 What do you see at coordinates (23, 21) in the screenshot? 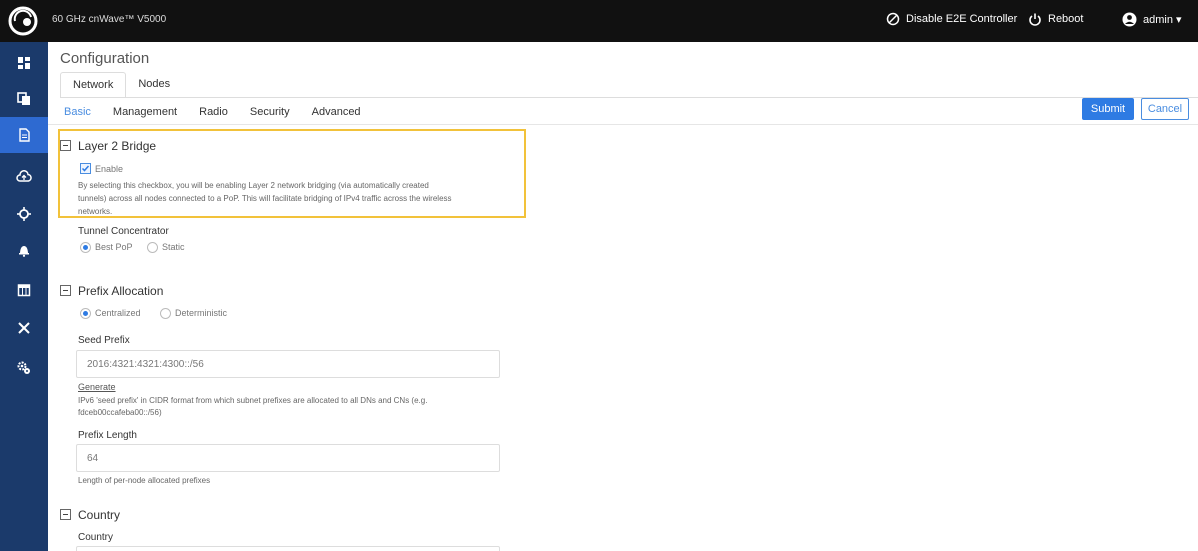
I see `logo-icon` at bounding box center [23, 21].